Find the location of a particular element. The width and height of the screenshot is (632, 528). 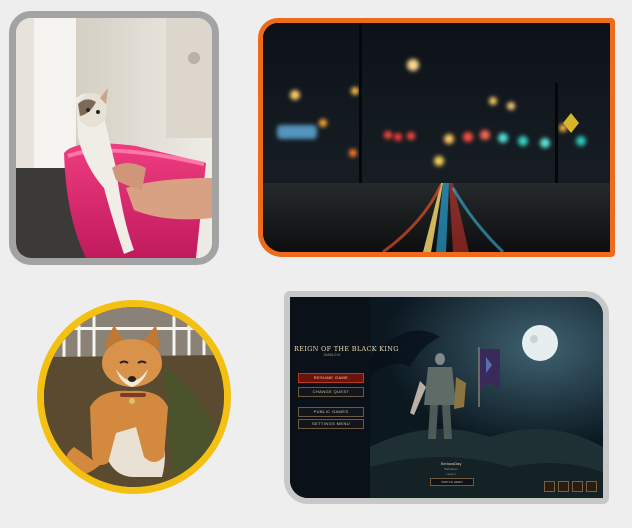

cat-bath-image is located at coordinates (114, 138).